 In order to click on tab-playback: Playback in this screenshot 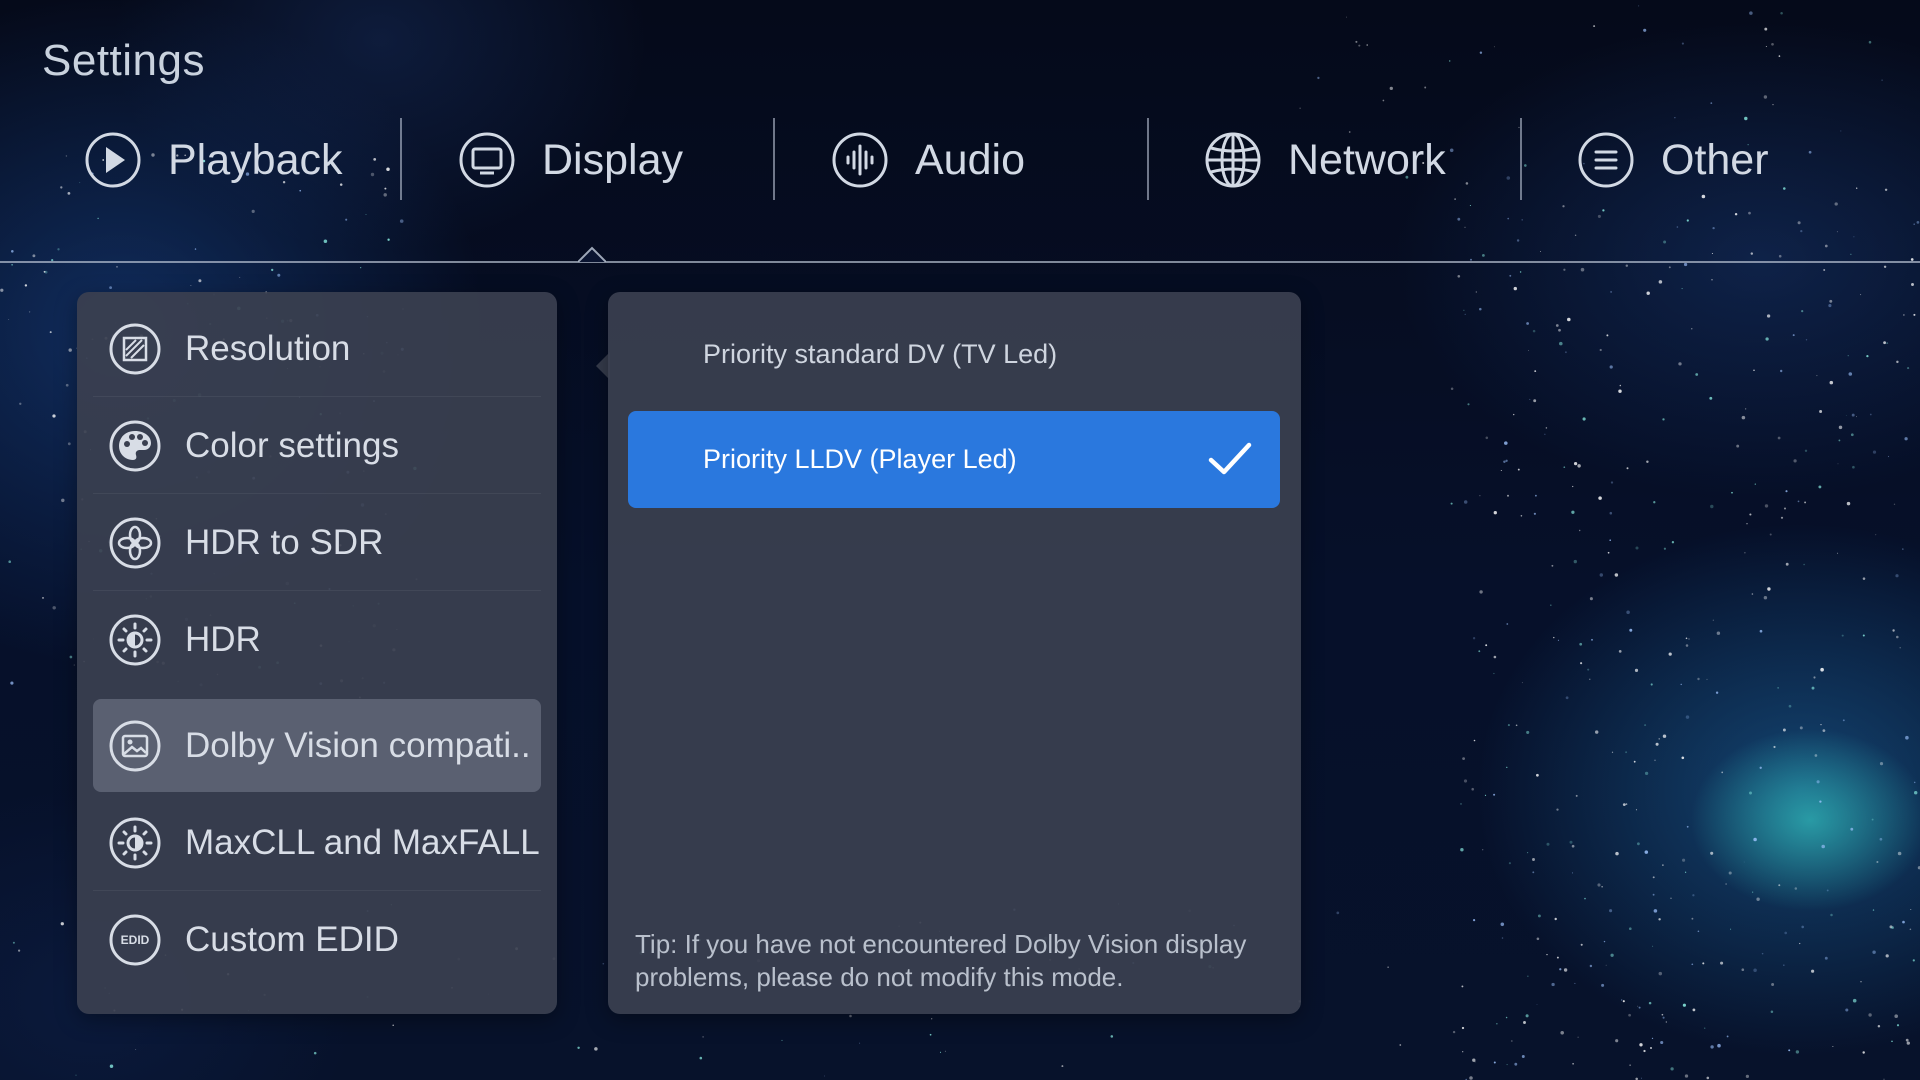, I will do `click(213, 160)`.